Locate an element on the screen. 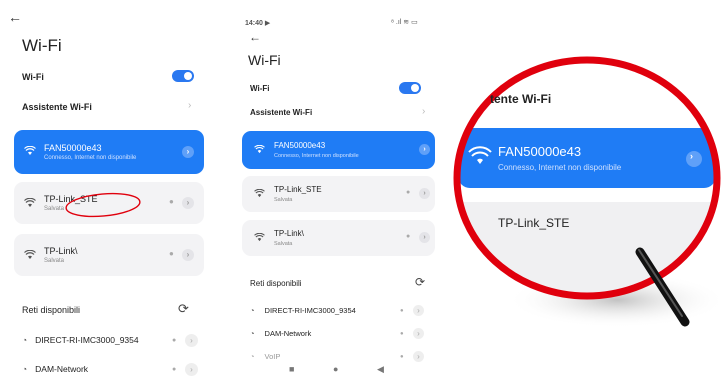 The image size is (722, 376). zoom-network-name: FAN50000e43 is located at coordinates (540, 151).